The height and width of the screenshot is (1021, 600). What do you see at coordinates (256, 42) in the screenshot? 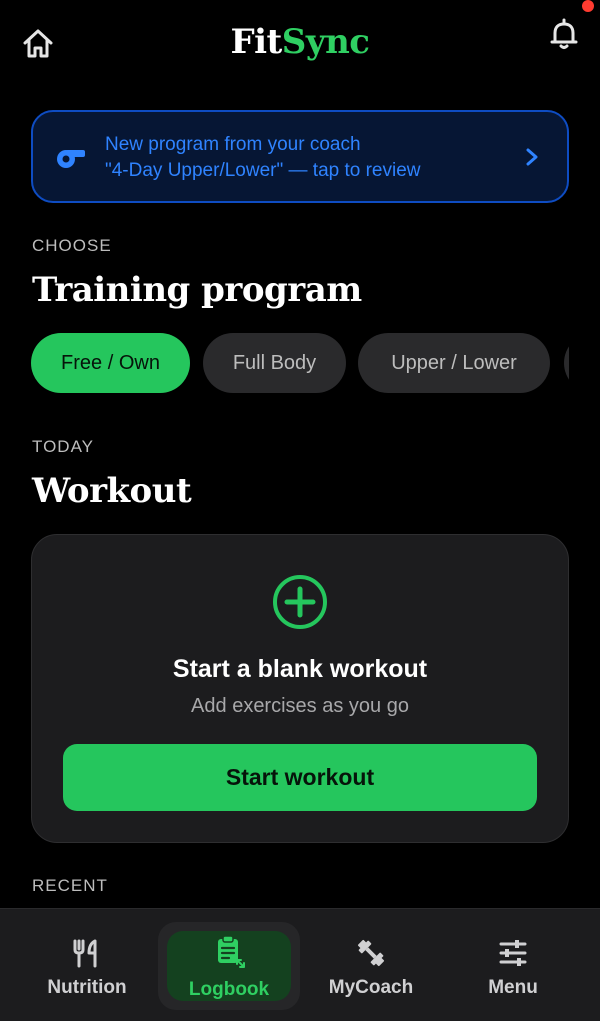
I see `brand-part-1: Fit` at bounding box center [256, 42].